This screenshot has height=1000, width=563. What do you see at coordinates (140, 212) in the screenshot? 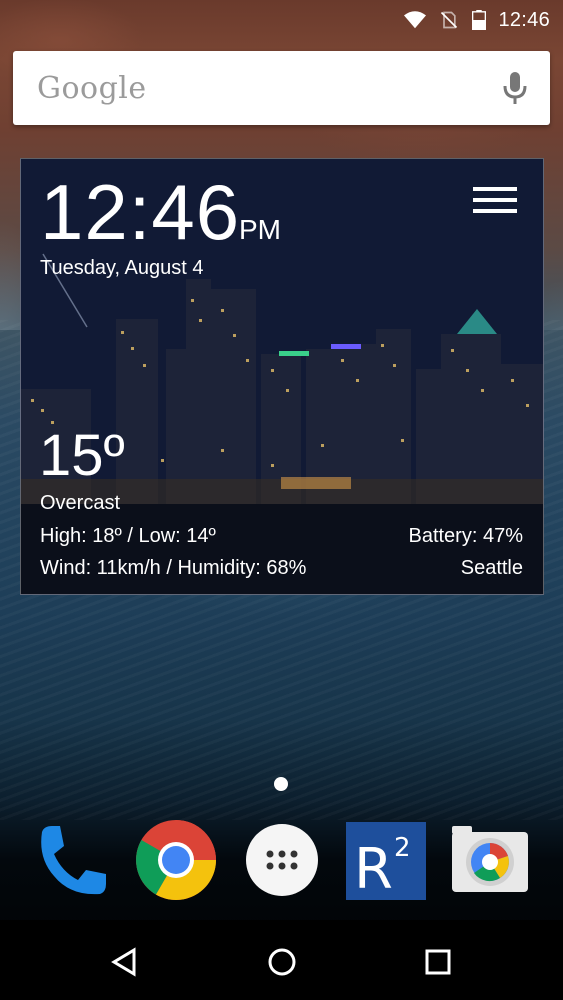
I see `widget-clock: 12:46` at bounding box center [140, 212].